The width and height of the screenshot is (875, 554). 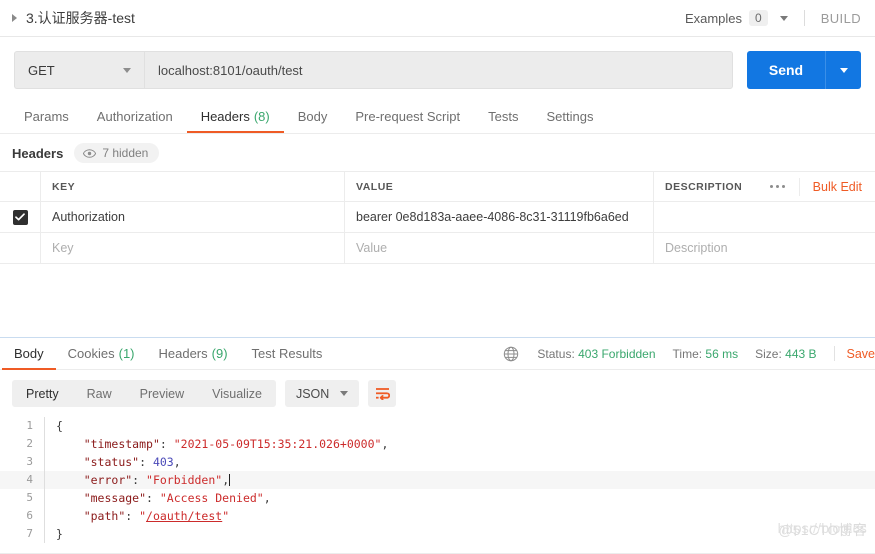 I want to click on tab-label: Test Results, so click(x=287, y=353).